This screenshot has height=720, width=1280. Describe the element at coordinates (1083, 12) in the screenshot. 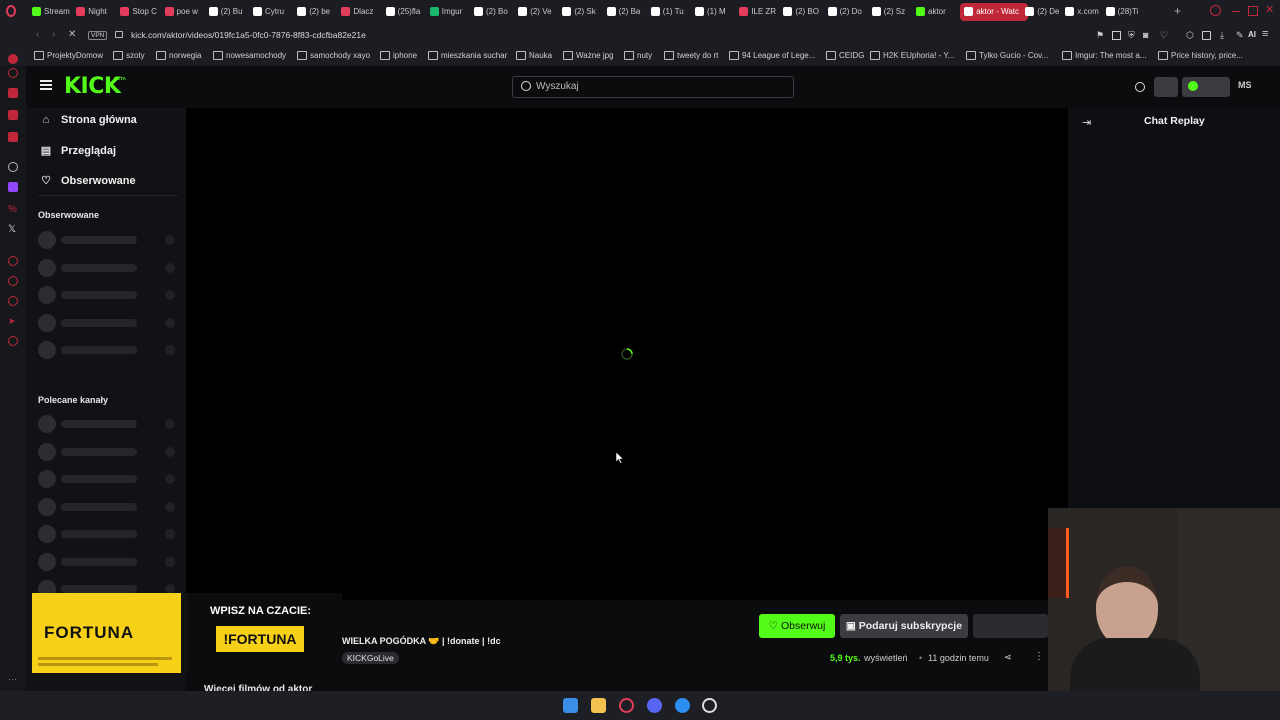

I see `browser-tab: x.com` at that location.